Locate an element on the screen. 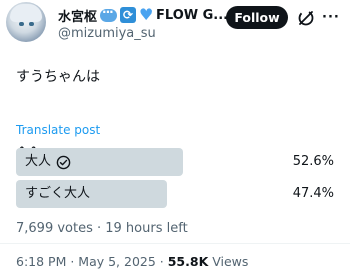 The height and width of the screenshot is (275, 350). follow-button: Follow is located at coordinates (257, 17).